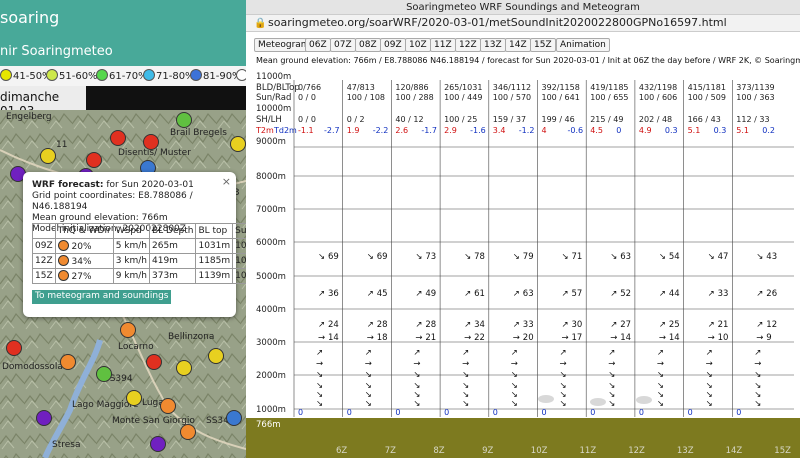 This screenshot has width=800, height=458. Describe the element at coordinates (625, 325) in the screenshot. I see `wind-speed: 27` at that location.